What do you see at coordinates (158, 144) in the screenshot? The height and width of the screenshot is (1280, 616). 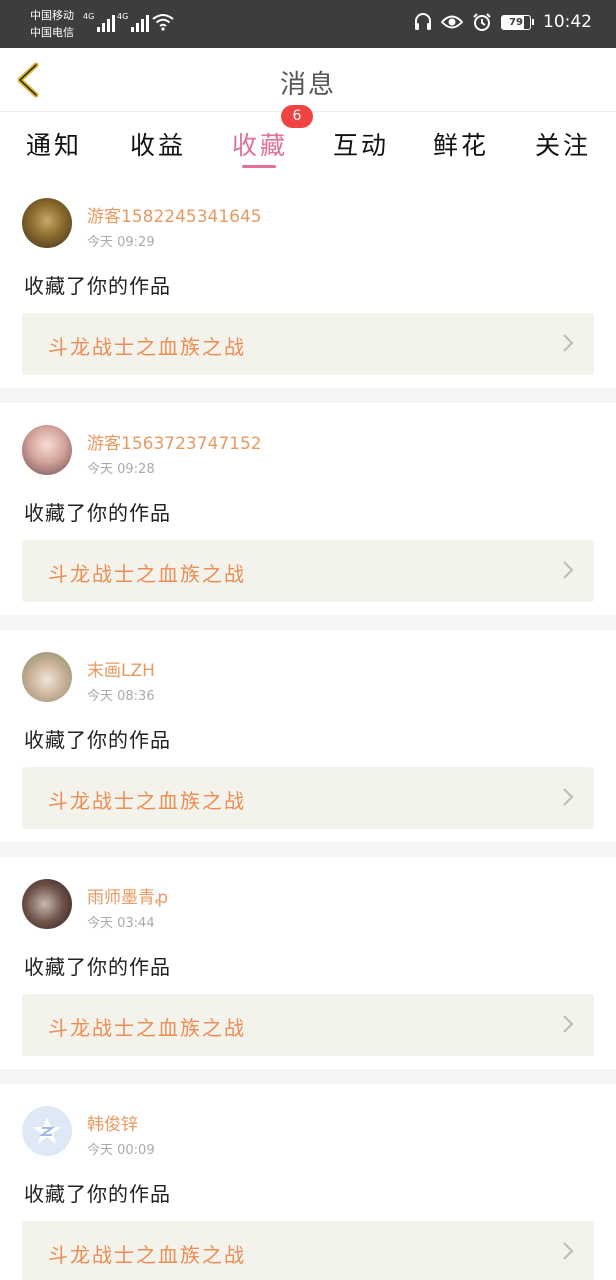 I see `tab-earnings: 收益` at bounding box center [158, 144].